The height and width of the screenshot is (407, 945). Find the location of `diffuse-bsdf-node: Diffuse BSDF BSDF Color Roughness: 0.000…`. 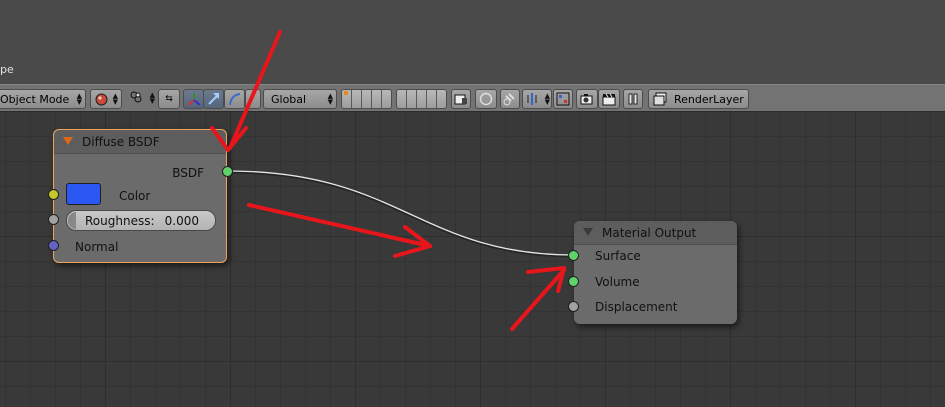

diffuse-bsdf-node: Diffuse BSDF BSDF Color Roughness: 0.000… is located at coordinates (140, 196).